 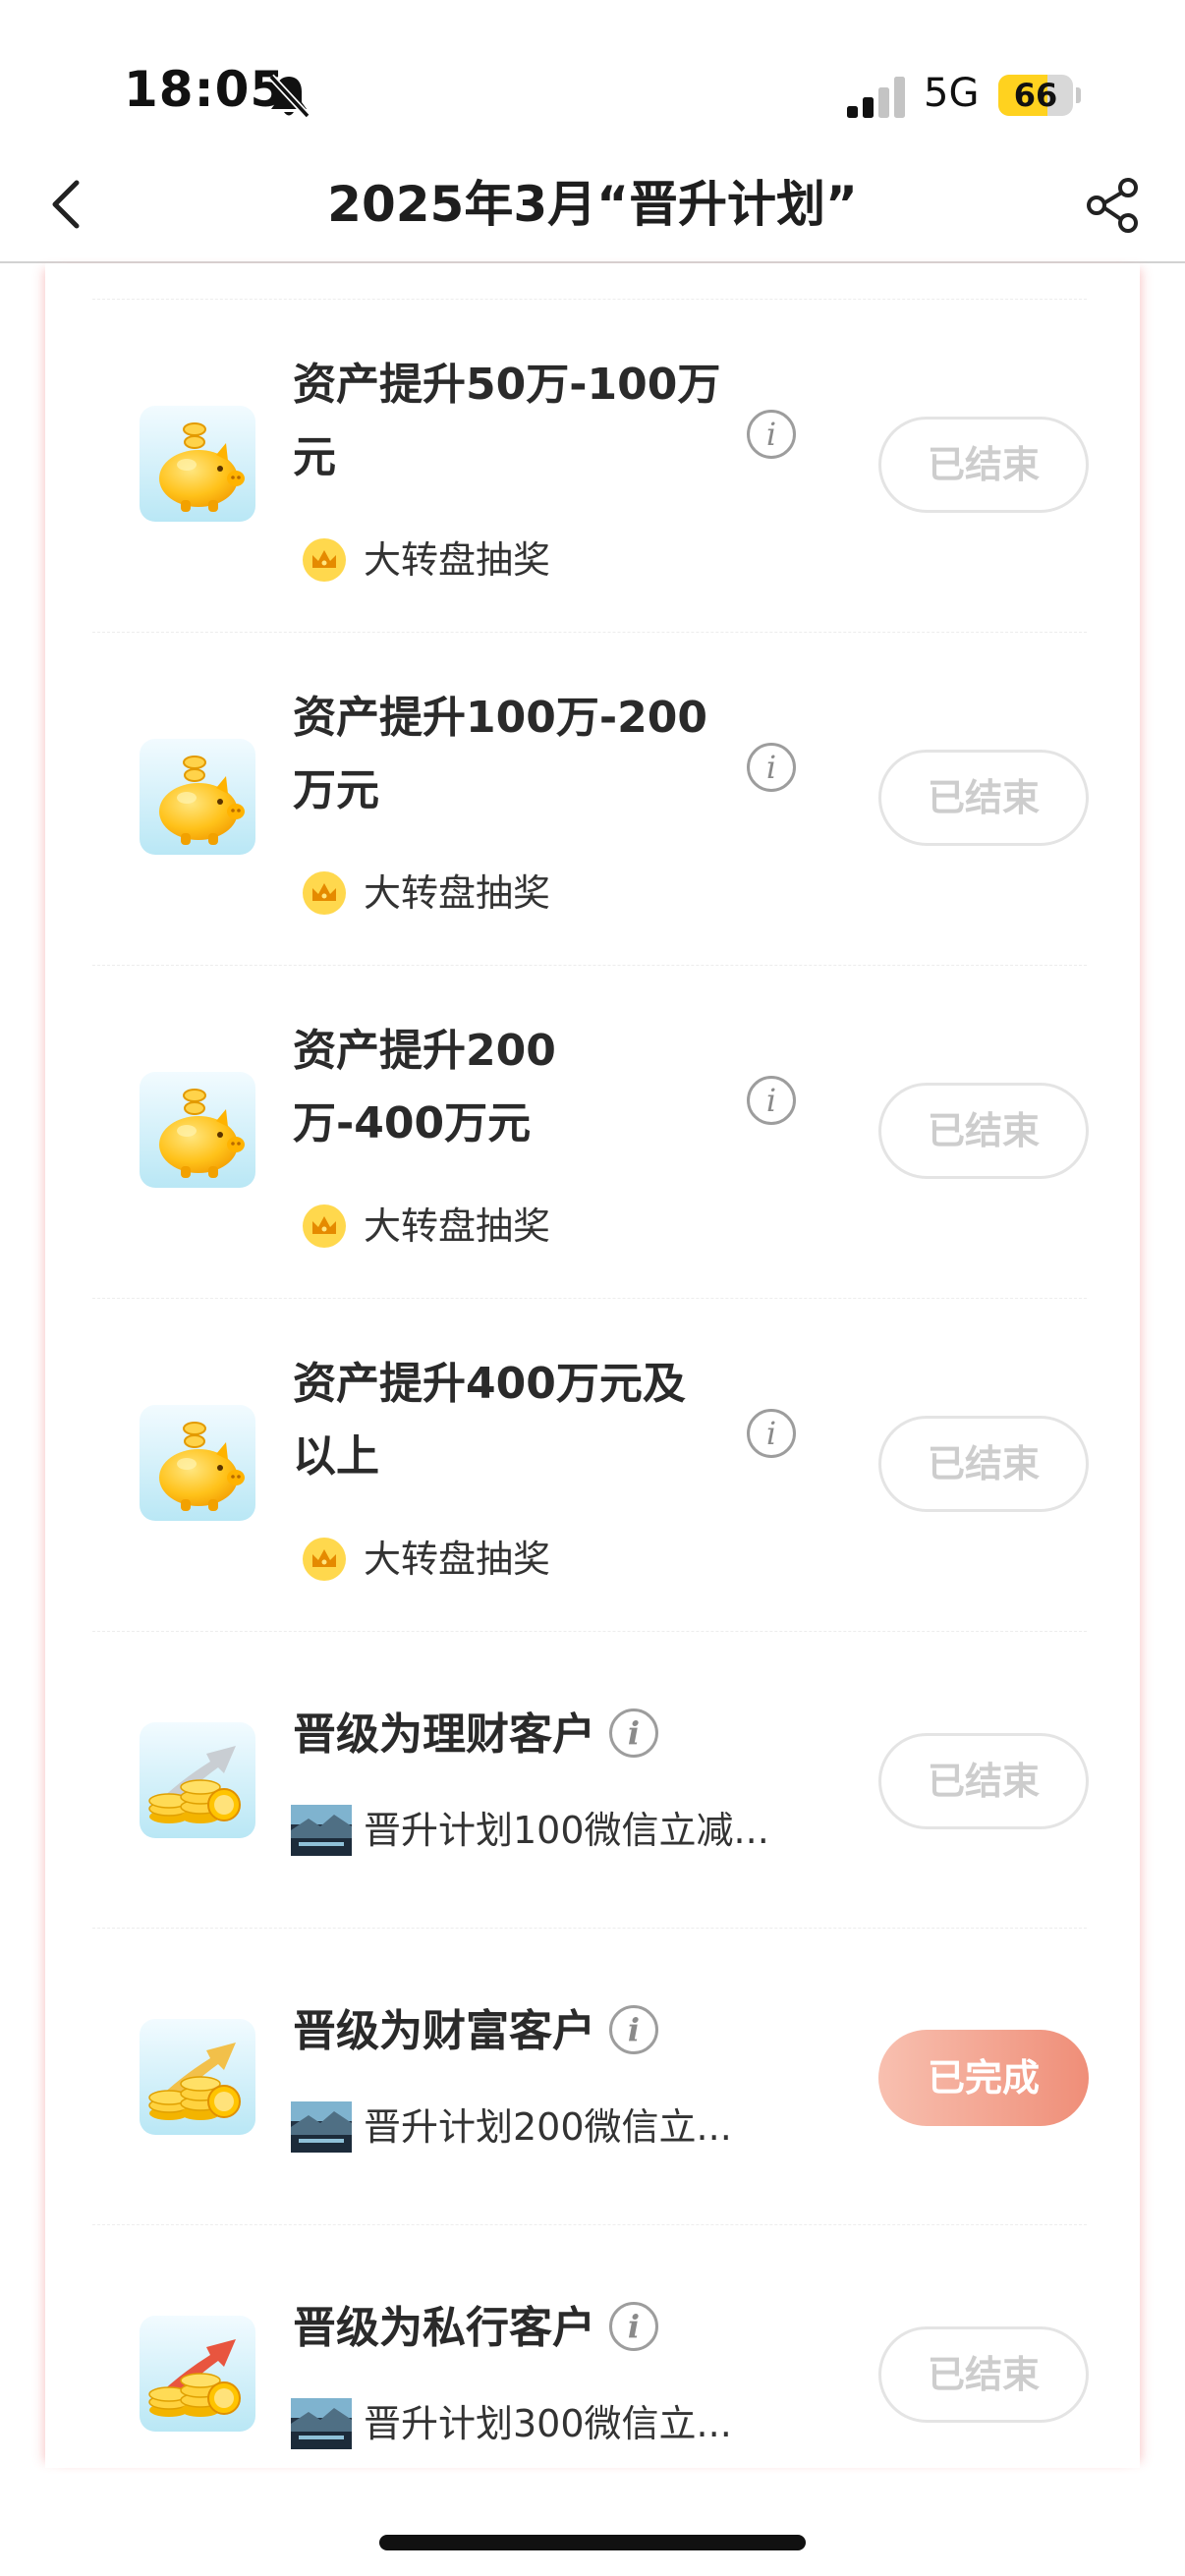 I want to click on task-item: 资产提升200万-400万元 i 大转盘抽奖 已结束, so click(x=591, y=1132).